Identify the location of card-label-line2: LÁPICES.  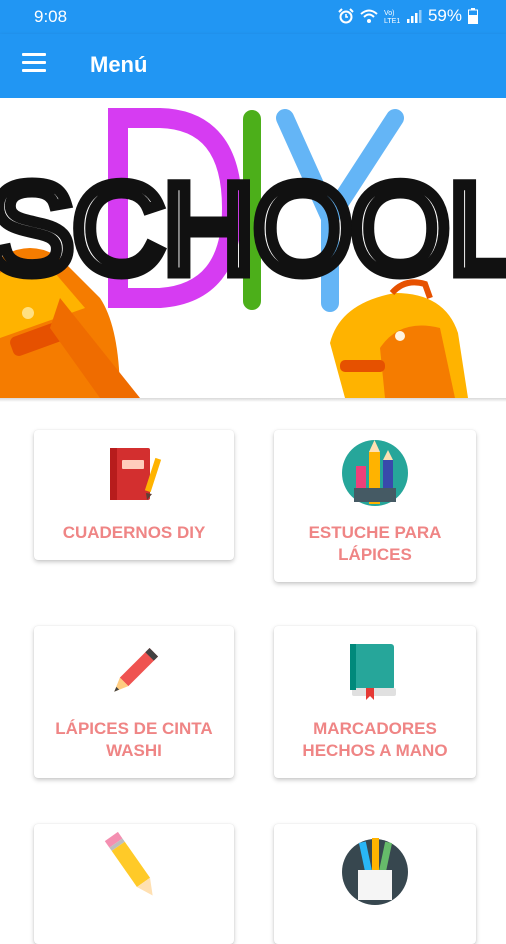
(375, 554).